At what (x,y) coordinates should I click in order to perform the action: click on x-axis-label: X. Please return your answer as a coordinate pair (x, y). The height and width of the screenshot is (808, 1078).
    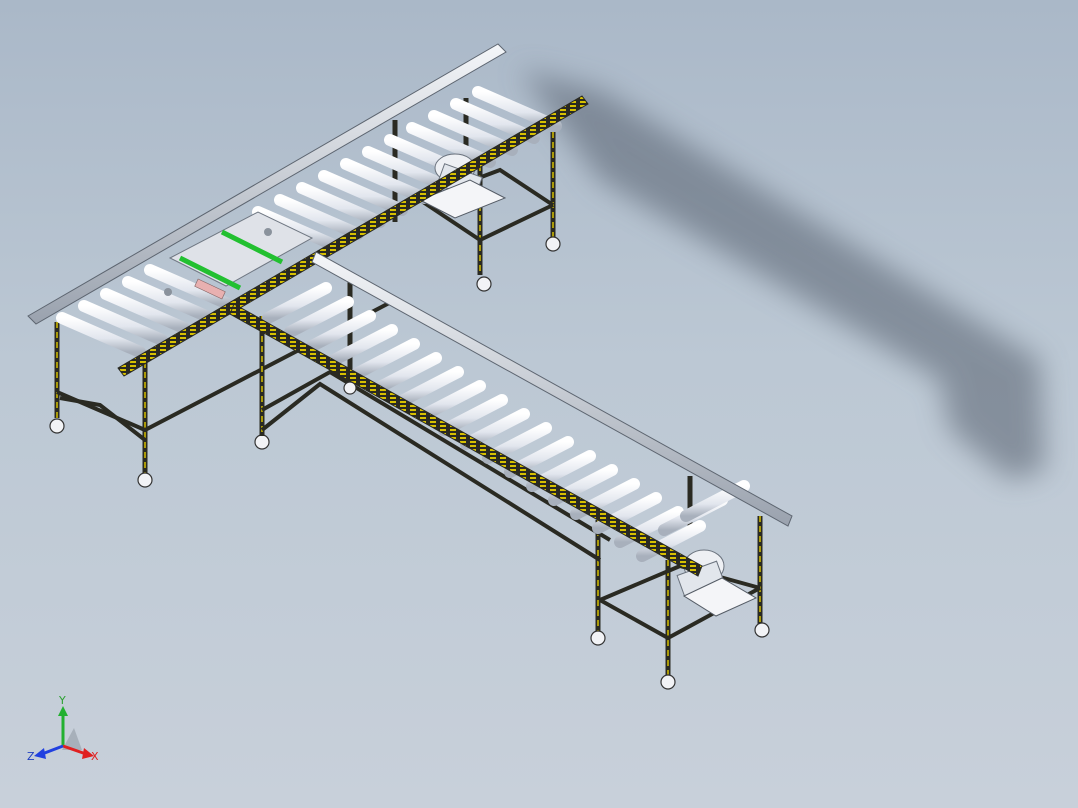
    Looking at the image, I should click on (95, 756).